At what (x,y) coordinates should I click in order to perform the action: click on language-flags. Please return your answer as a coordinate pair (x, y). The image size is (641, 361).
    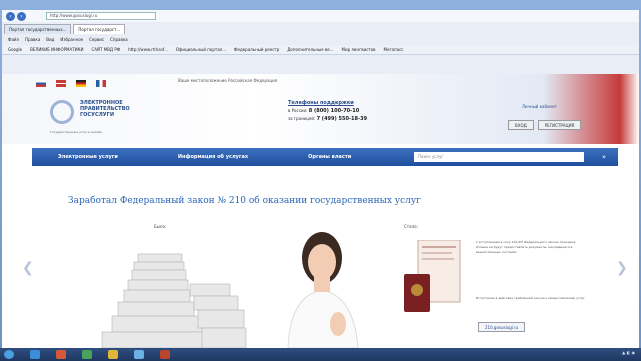
    Looking at the image, I should click on (76, 83).